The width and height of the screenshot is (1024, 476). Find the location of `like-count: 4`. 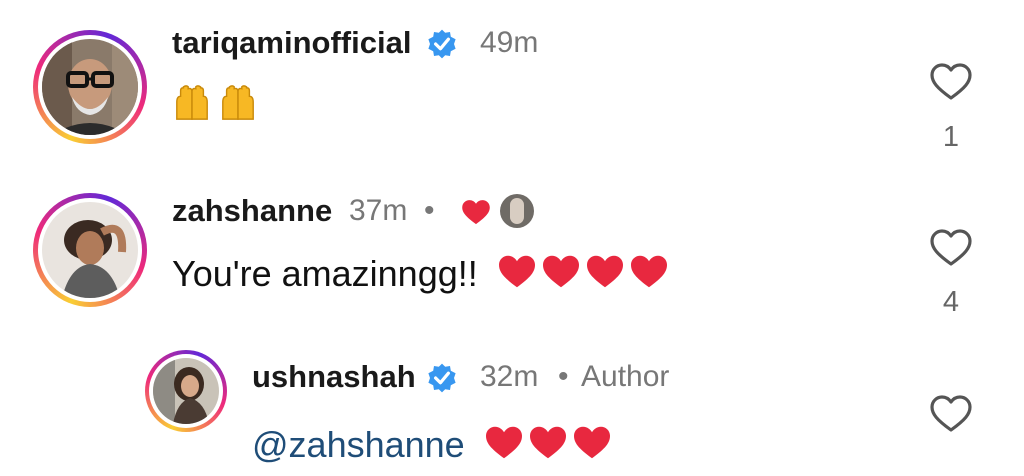

like-count: 4 is located at coordinates (951, 302).